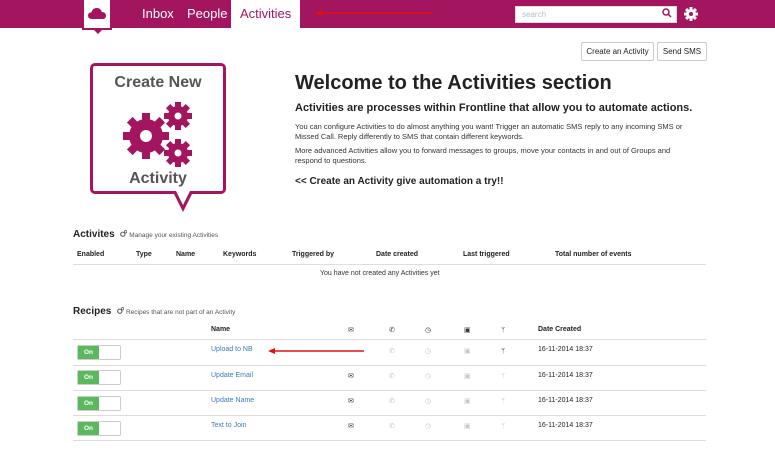 The image size is (775, 453). What do you see at coordinates (158, 82) in the screenshot?
I see `card-title-line1: Create New` at bounding box center [158, 82].